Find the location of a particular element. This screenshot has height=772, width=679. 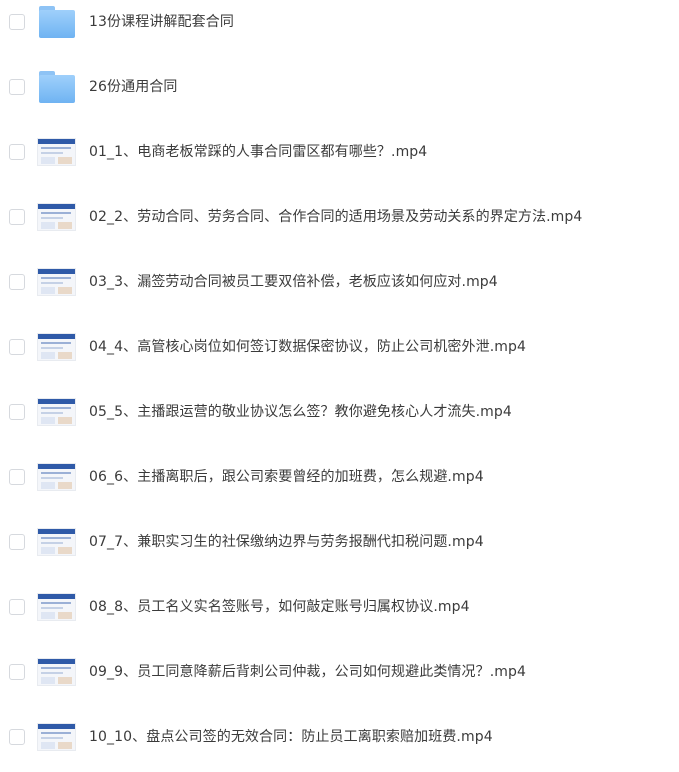

file-name: 01_1、电商老板常踩的人事合同雷区都有哪些？.mp4 is located at coordinates (258, 152).